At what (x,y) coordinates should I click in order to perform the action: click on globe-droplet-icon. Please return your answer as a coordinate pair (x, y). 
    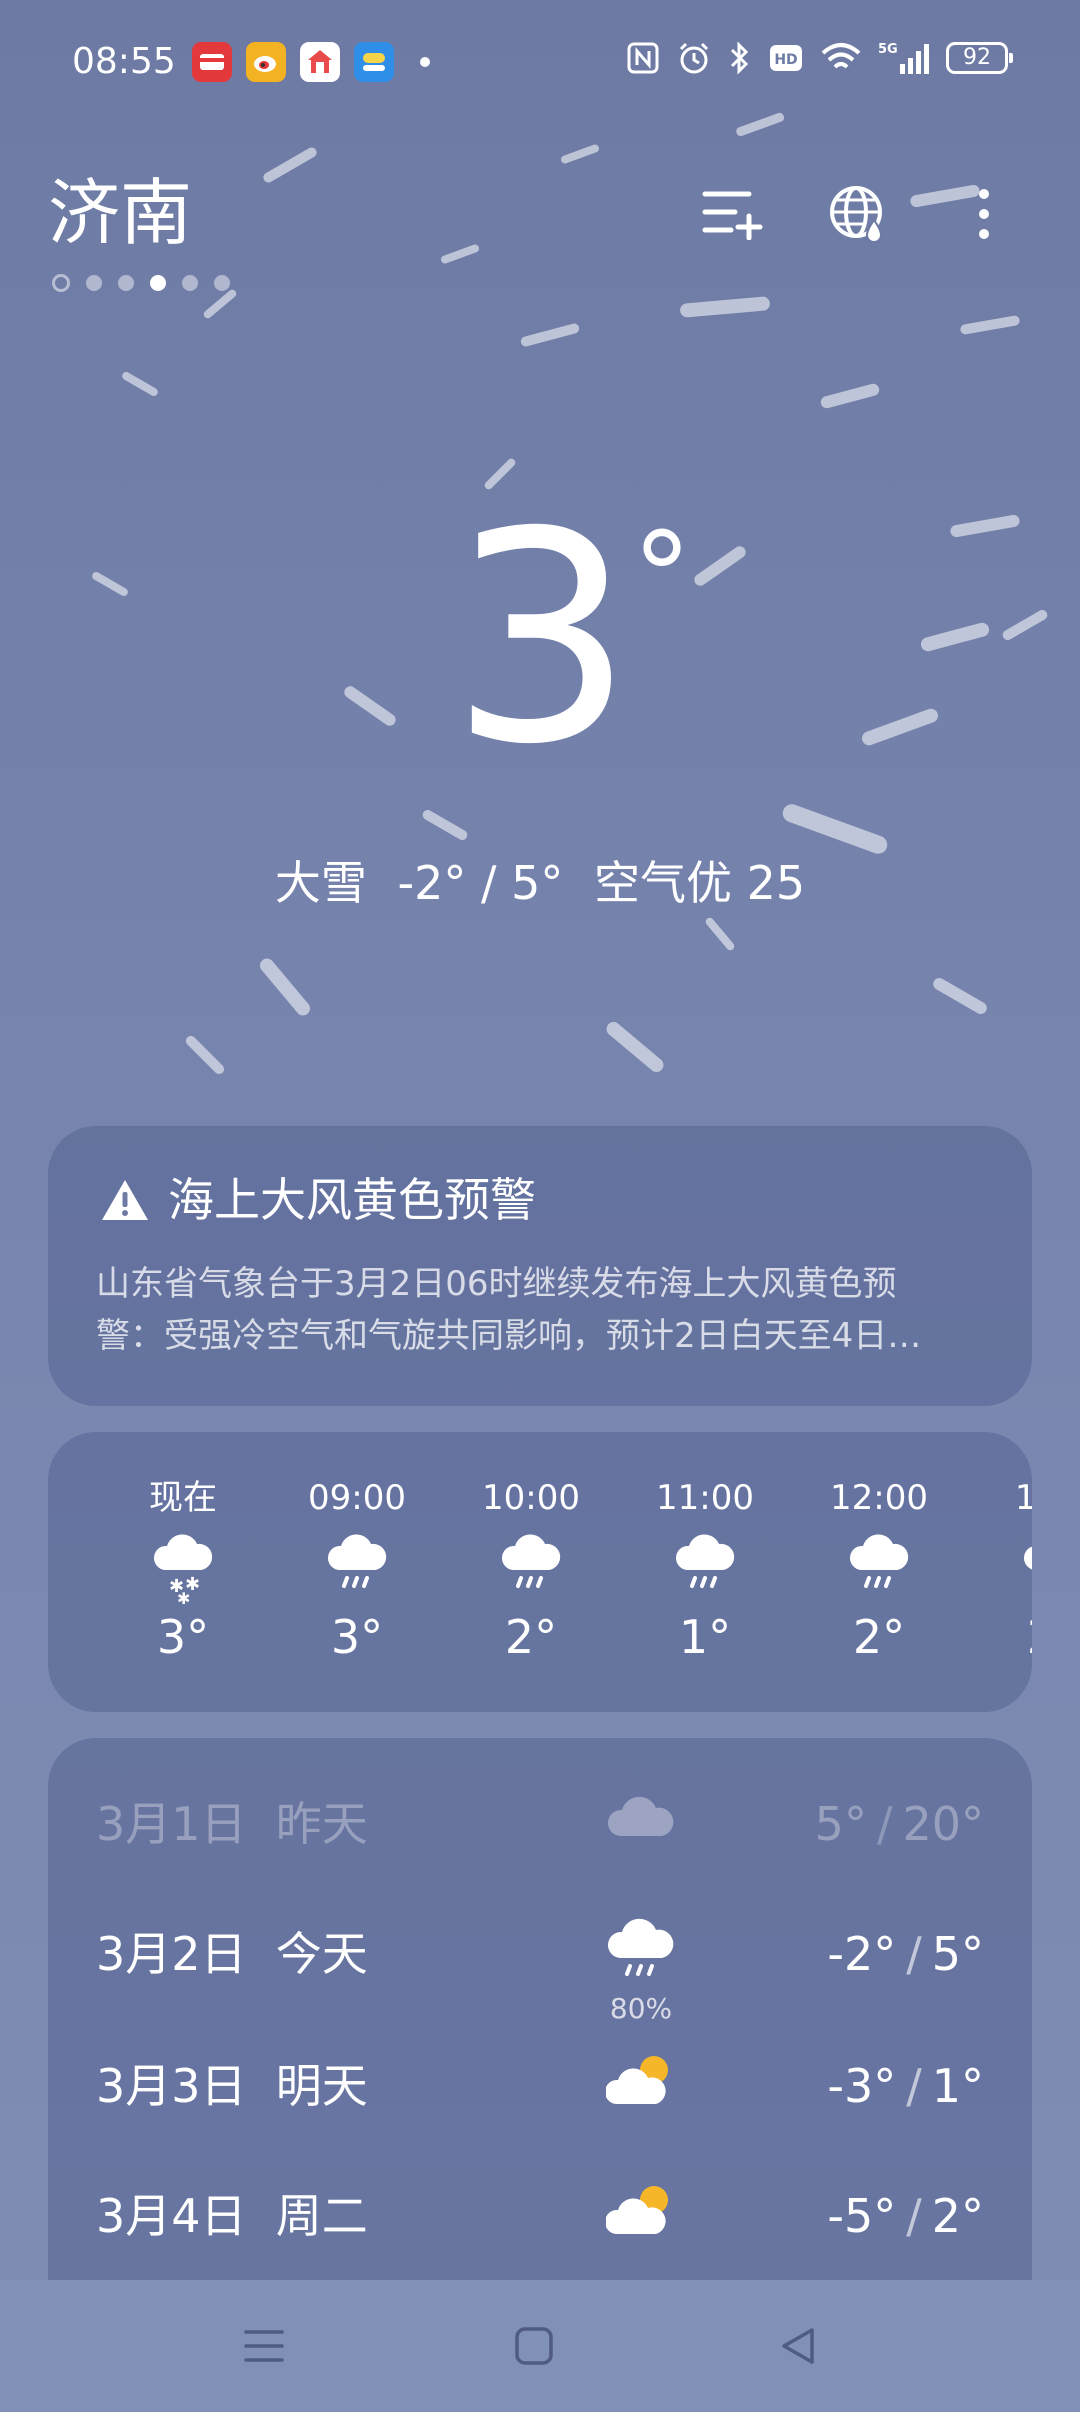
    Looking at the image, I should click on (856, 214).